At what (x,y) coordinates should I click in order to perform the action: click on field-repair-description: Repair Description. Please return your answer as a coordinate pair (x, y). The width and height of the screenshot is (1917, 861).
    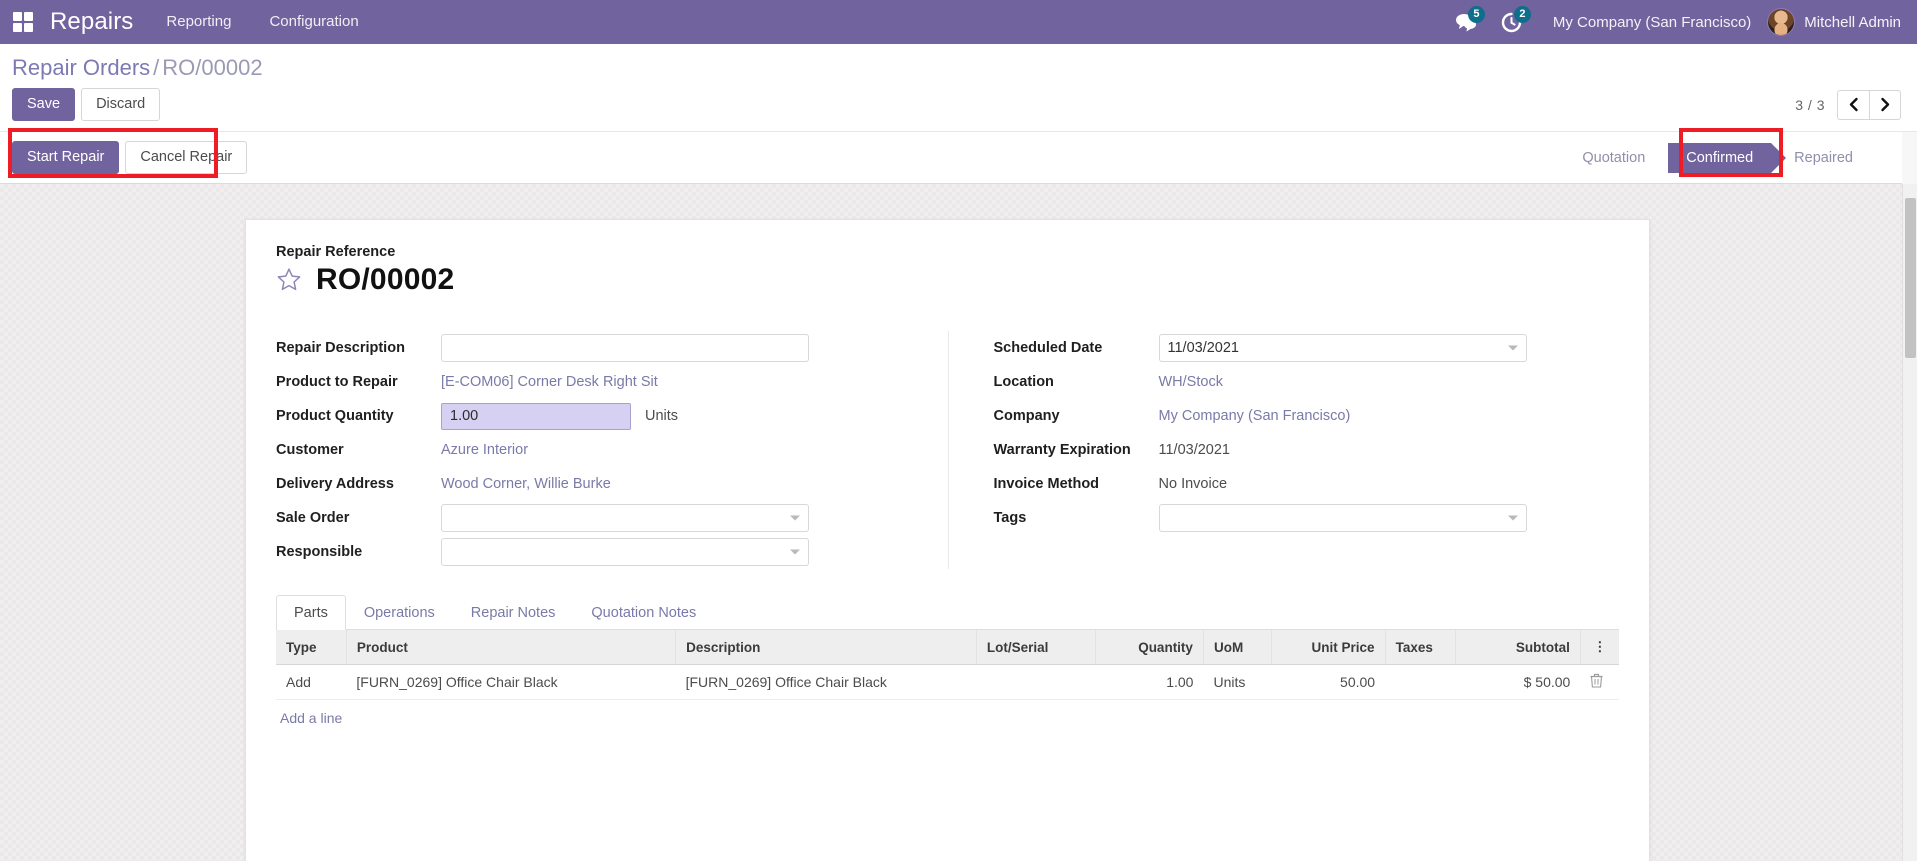
    Looking at the image, I should click on (612, 348).